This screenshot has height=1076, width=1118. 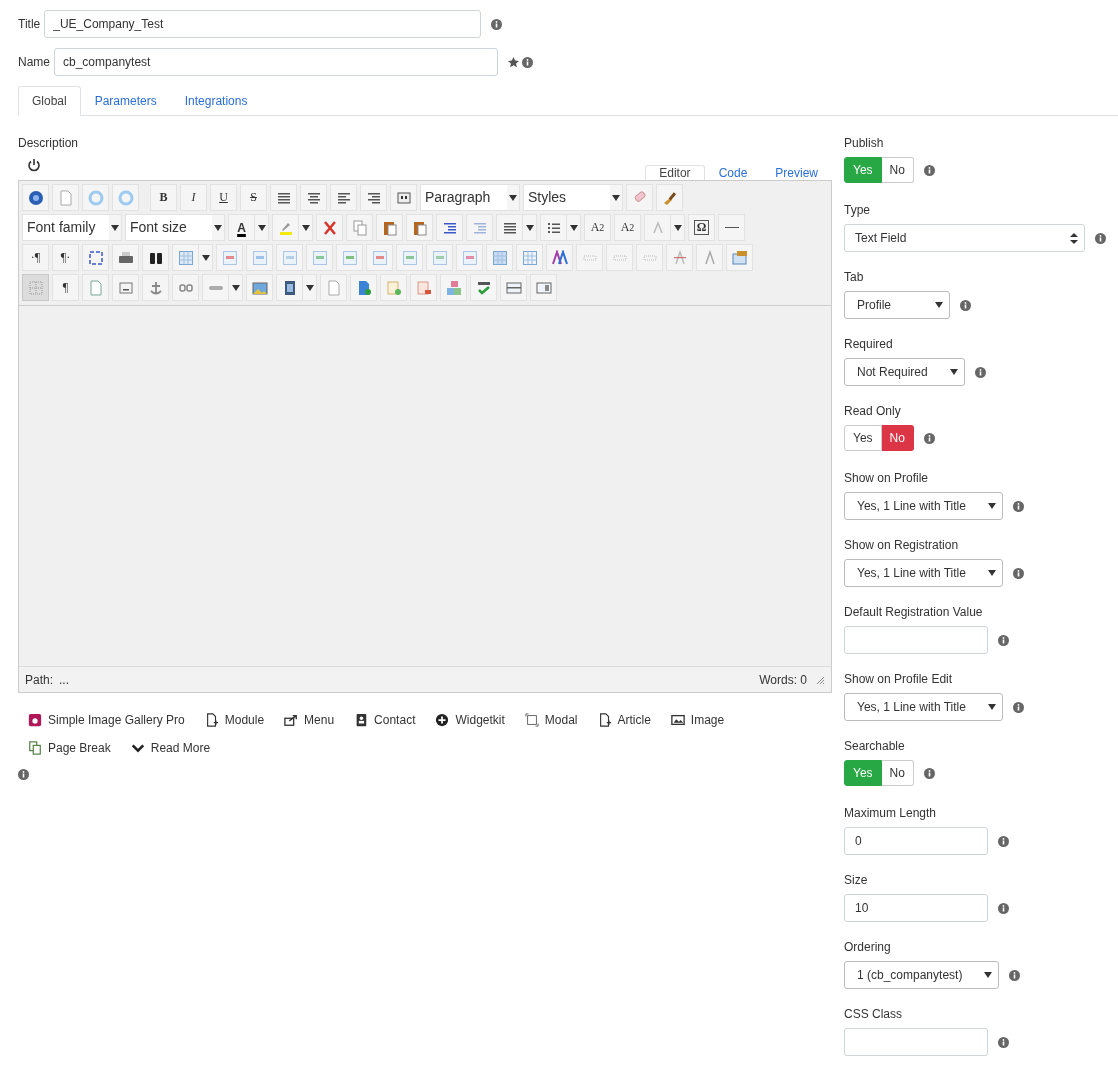 I want to click on editor-tab: Preview, so click(x=796, y=172).